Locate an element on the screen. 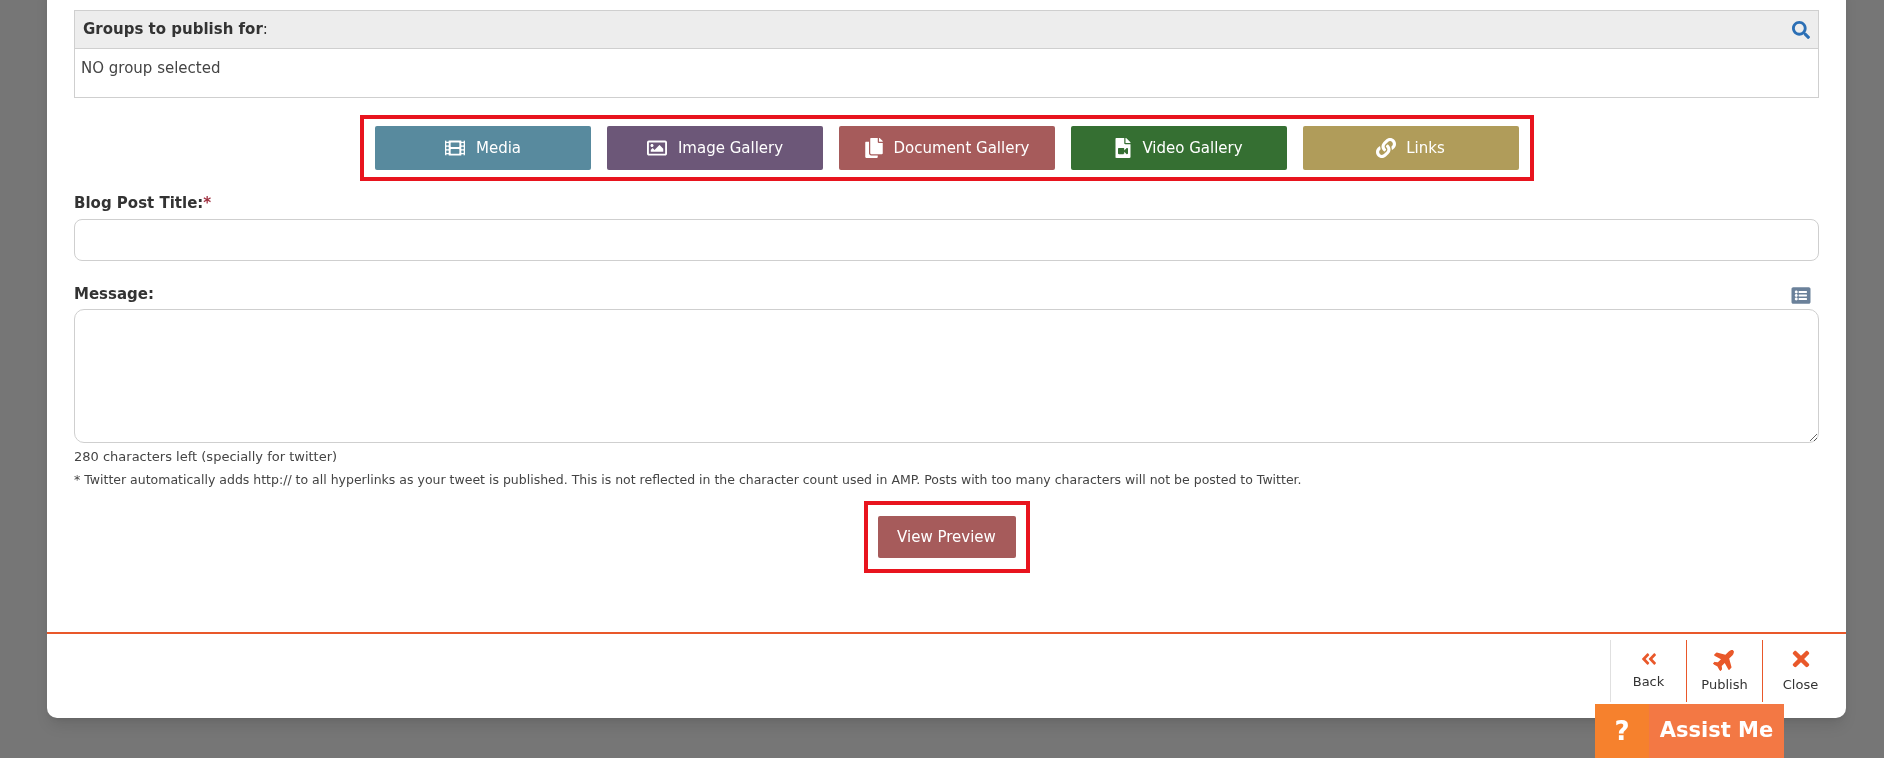 The height and width of the screenshot is (758, 1884). footer-action-button: Back is located at coordinates (1648, 671).